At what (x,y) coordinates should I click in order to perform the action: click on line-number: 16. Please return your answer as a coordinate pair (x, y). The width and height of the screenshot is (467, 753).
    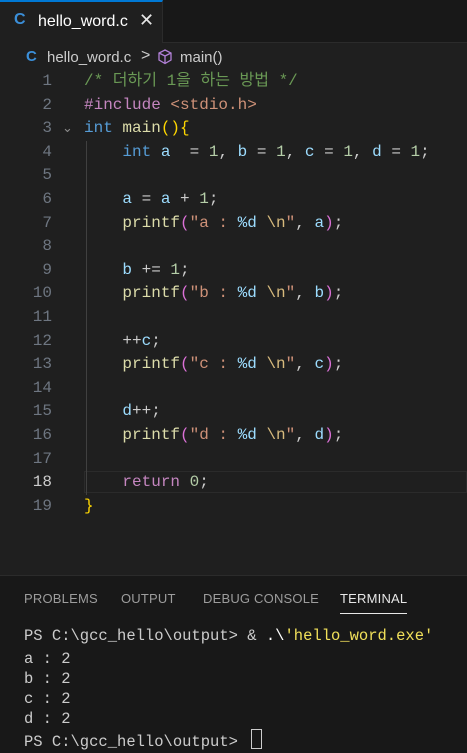
    Looking at the image, I should click on (42, 435).